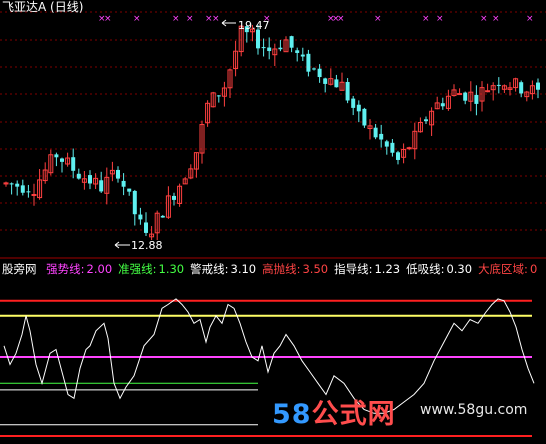  What do you see at coordinates (281, 269) in the screenshot?
I see `legend-label: 高抛线:` at bounding box center [281, 269].